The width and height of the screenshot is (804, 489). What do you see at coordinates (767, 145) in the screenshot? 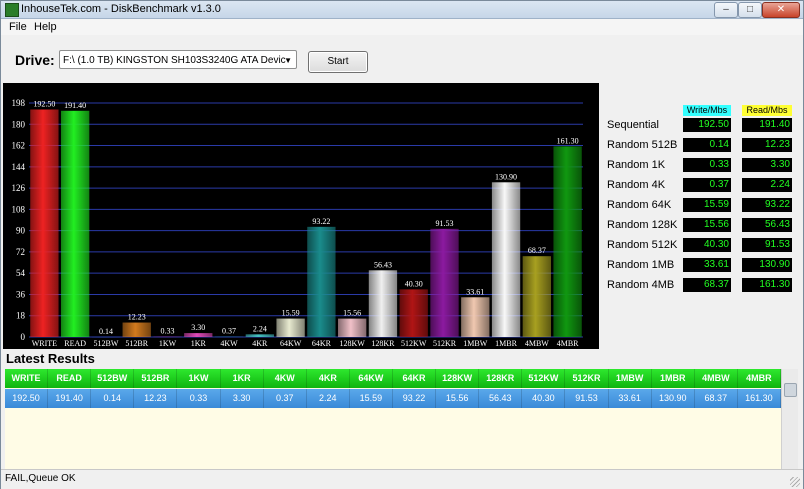
I see `stat-read-value: 12.23` at bounding box center [767, 145].